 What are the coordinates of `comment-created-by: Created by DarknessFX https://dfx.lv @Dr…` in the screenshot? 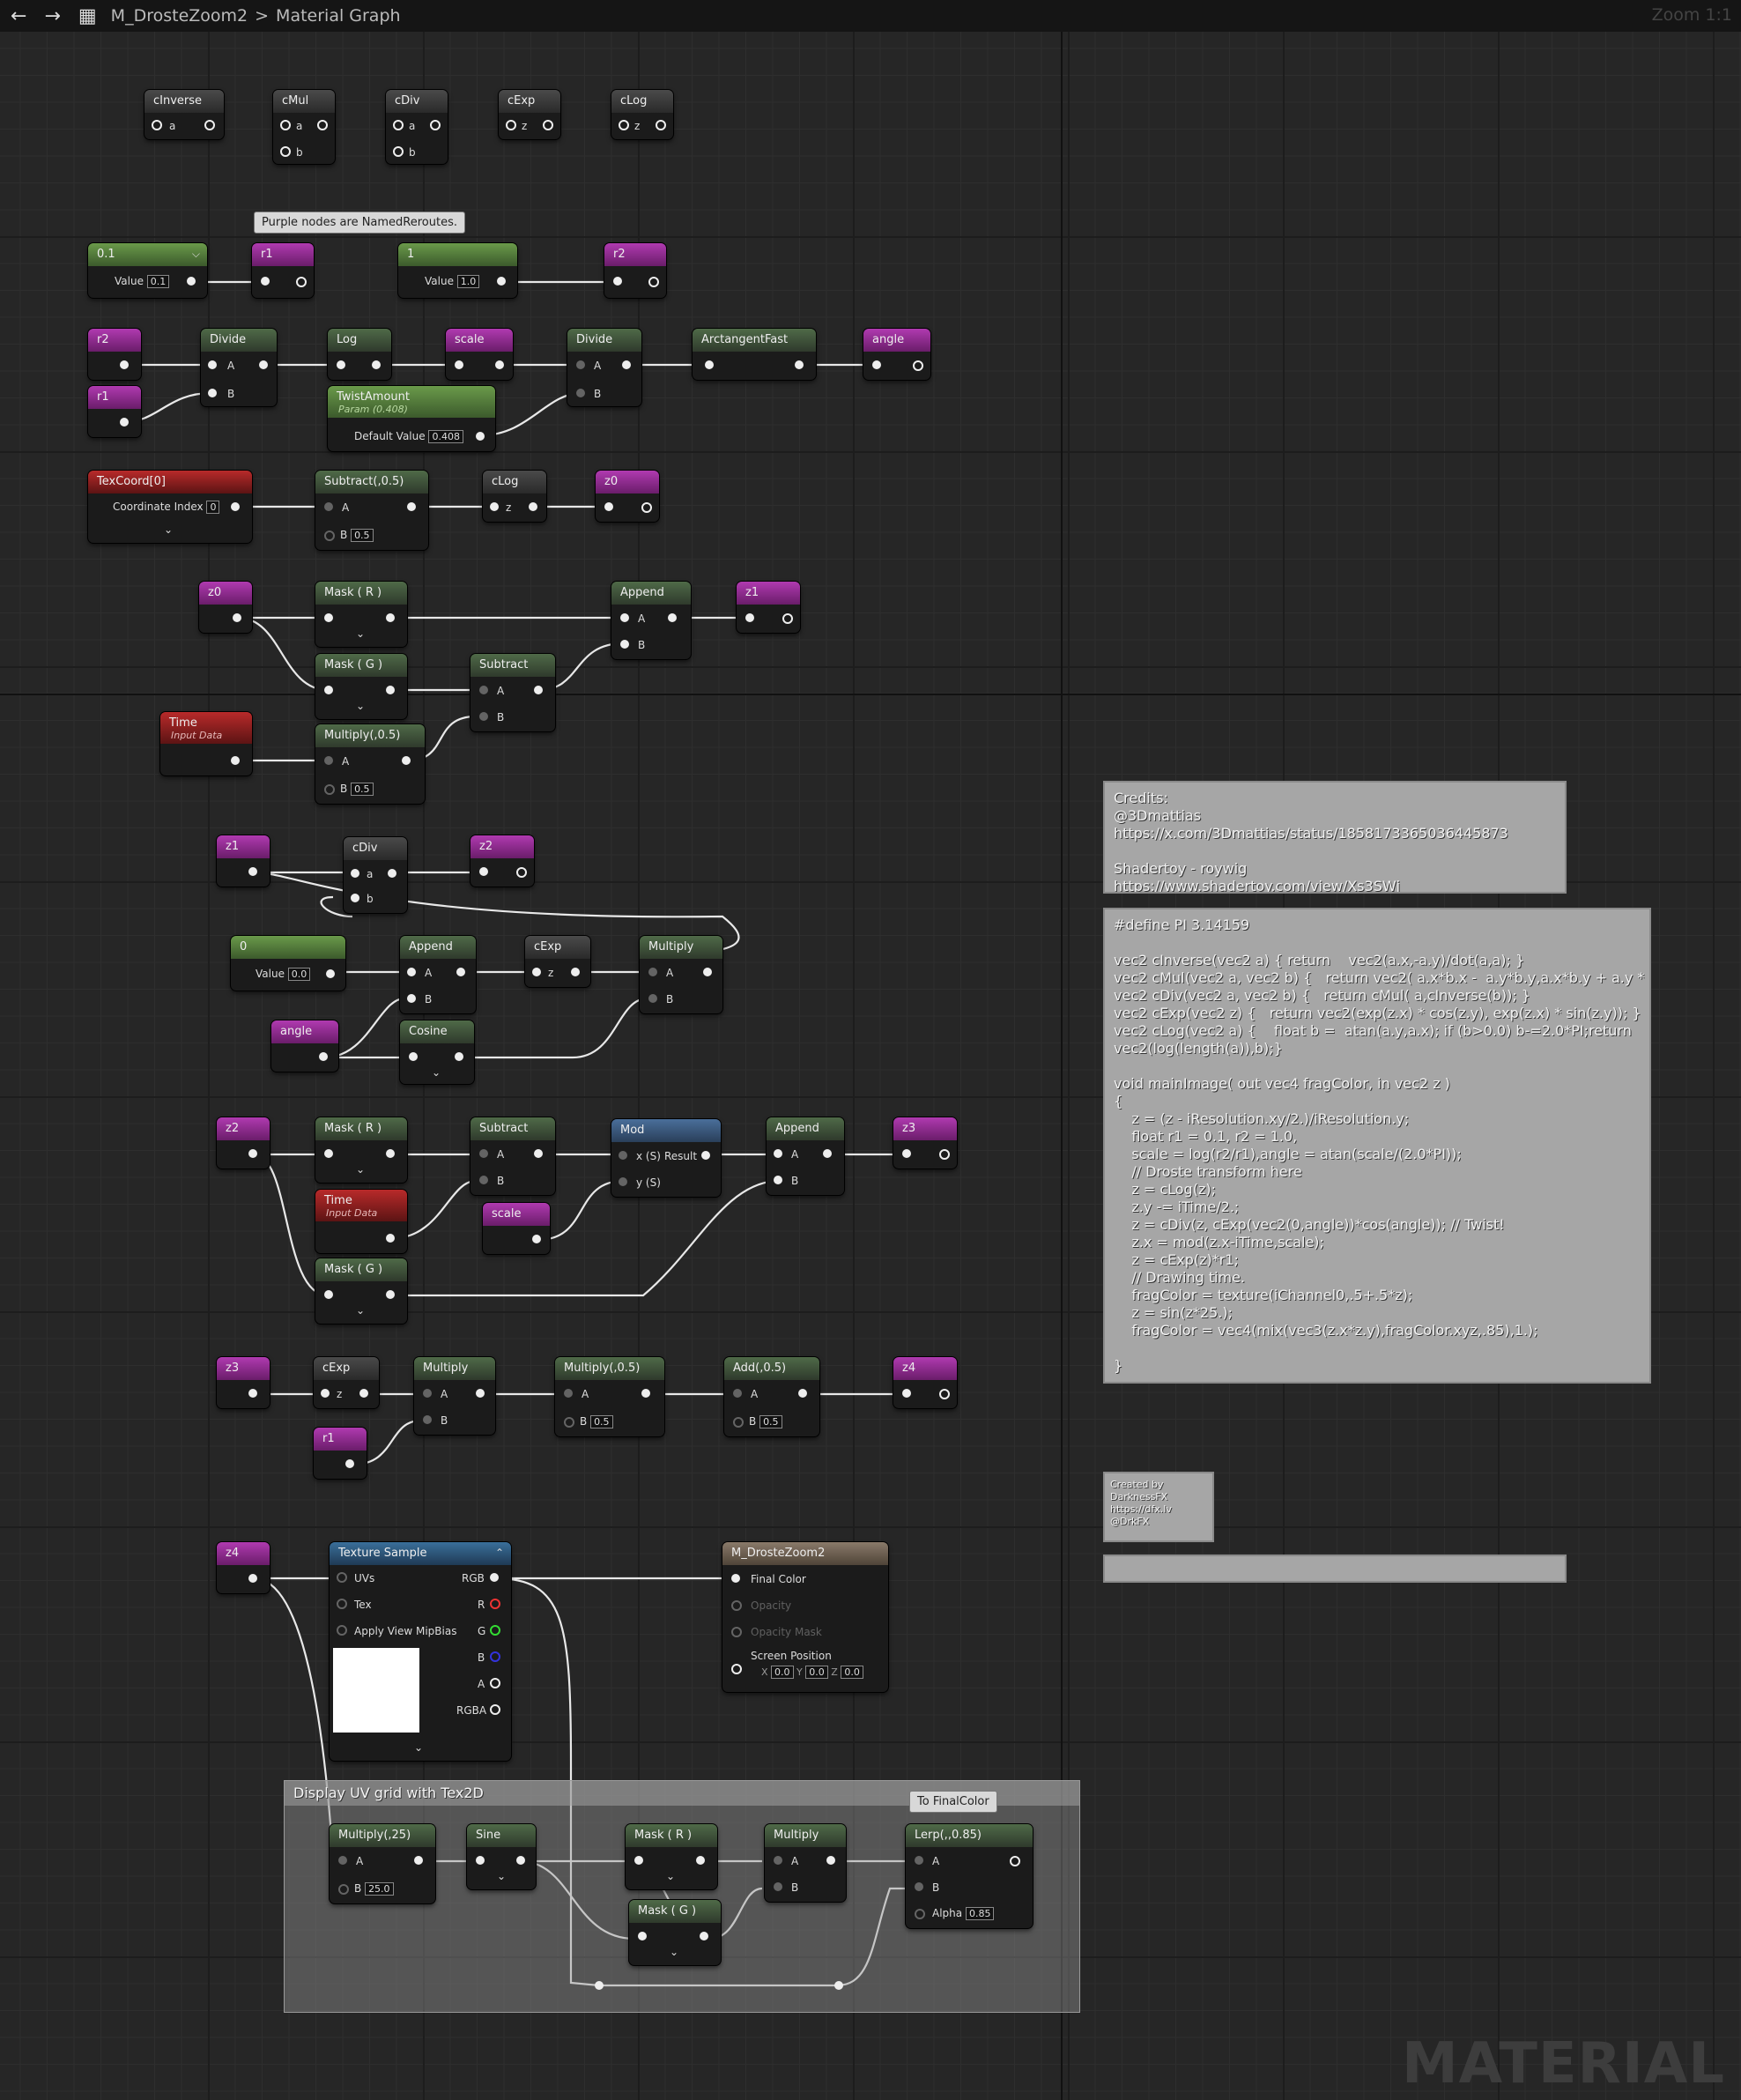 It's located at (1158, 1507).